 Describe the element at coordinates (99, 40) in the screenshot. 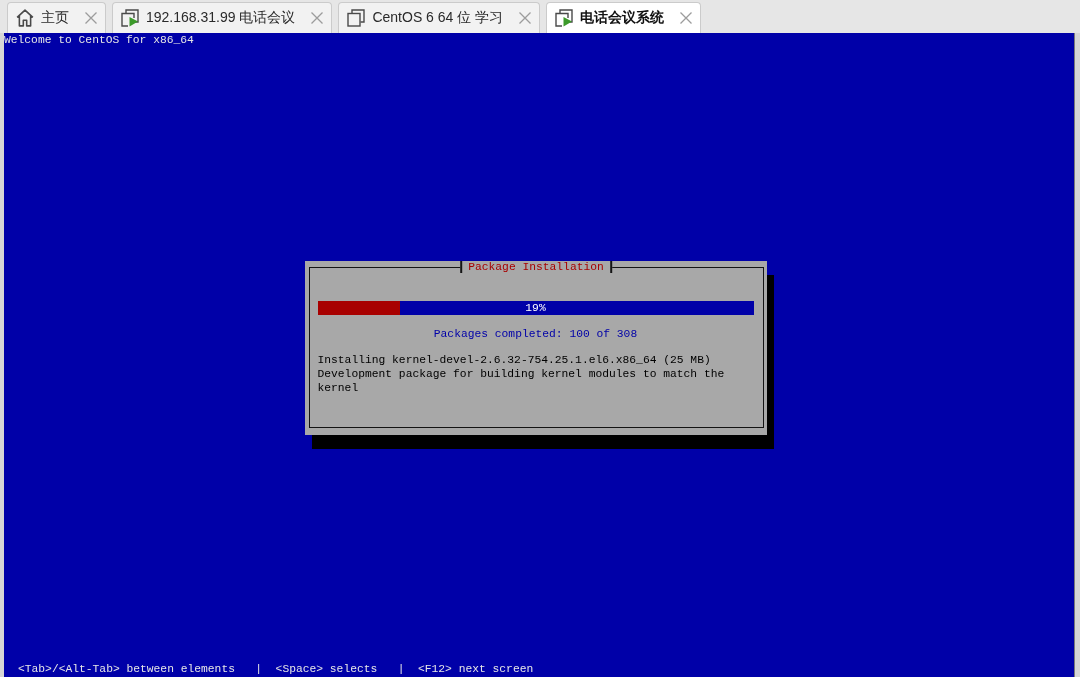

I see `welcome-text: Welcome to CentOS for x86_64` at that location.